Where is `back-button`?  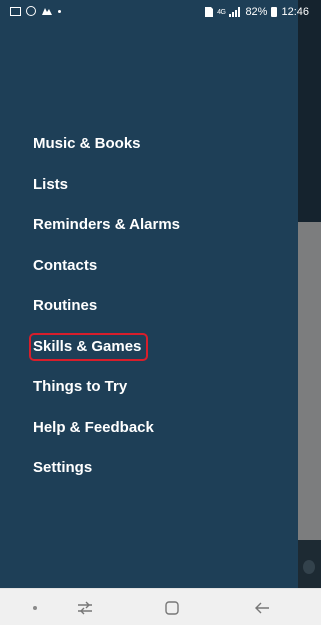 back-button is located at coordinates (262, 607).